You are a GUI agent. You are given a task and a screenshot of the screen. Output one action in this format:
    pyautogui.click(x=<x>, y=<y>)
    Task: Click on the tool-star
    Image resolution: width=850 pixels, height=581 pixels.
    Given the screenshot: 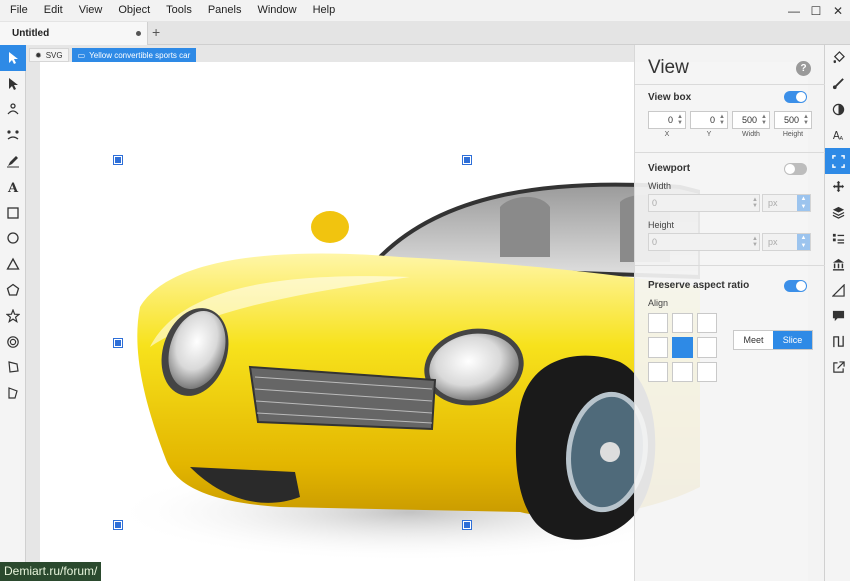 What is the action you would take?
    pyautogui.click(x=13, y=316)
    